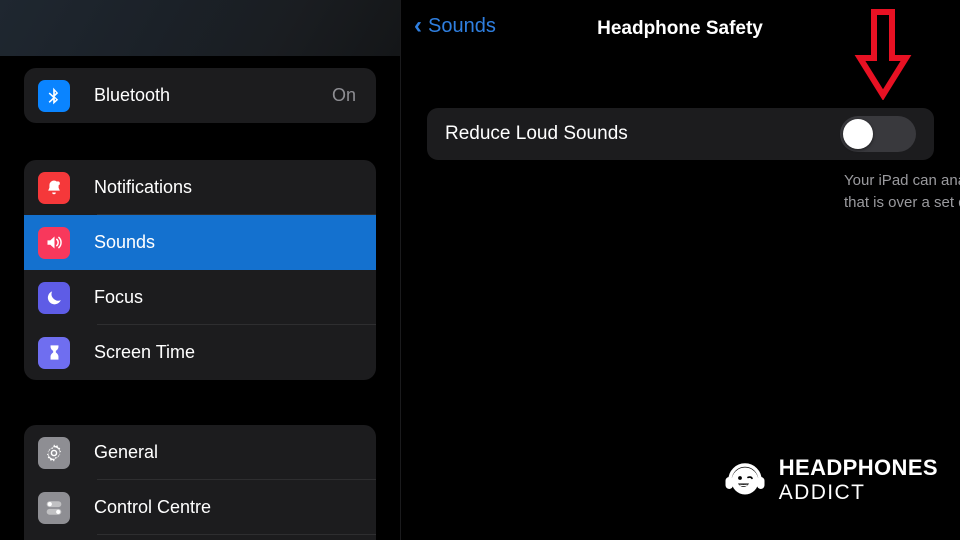 Image resolution: width=960 pixels, height=540 pixels. Describe the element at coordinates (680, 134) in the screenshot. I see `reduce-loud-sounds-row: Reduce Loud Sounds` at that location.